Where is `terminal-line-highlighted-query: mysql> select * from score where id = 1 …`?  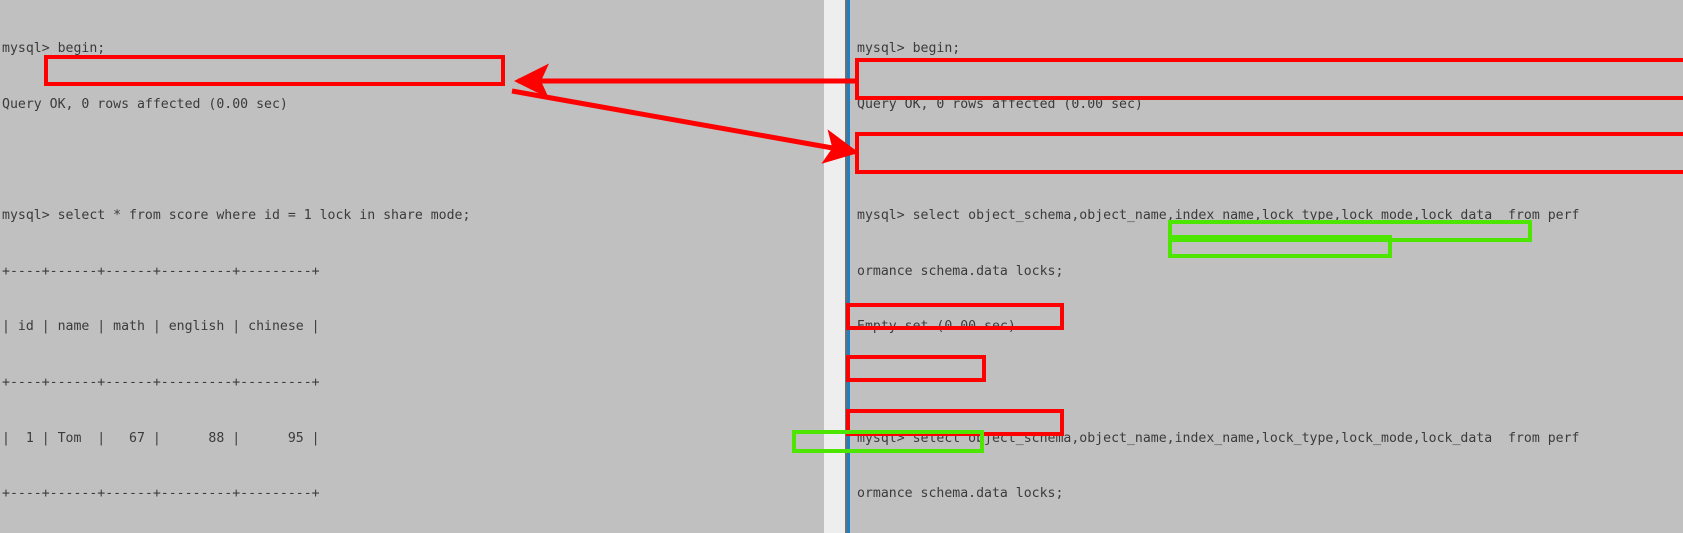 terminal-line-highlighted-query: mysql> select * from score where id = 1 … is located at coordinates (236, 216).